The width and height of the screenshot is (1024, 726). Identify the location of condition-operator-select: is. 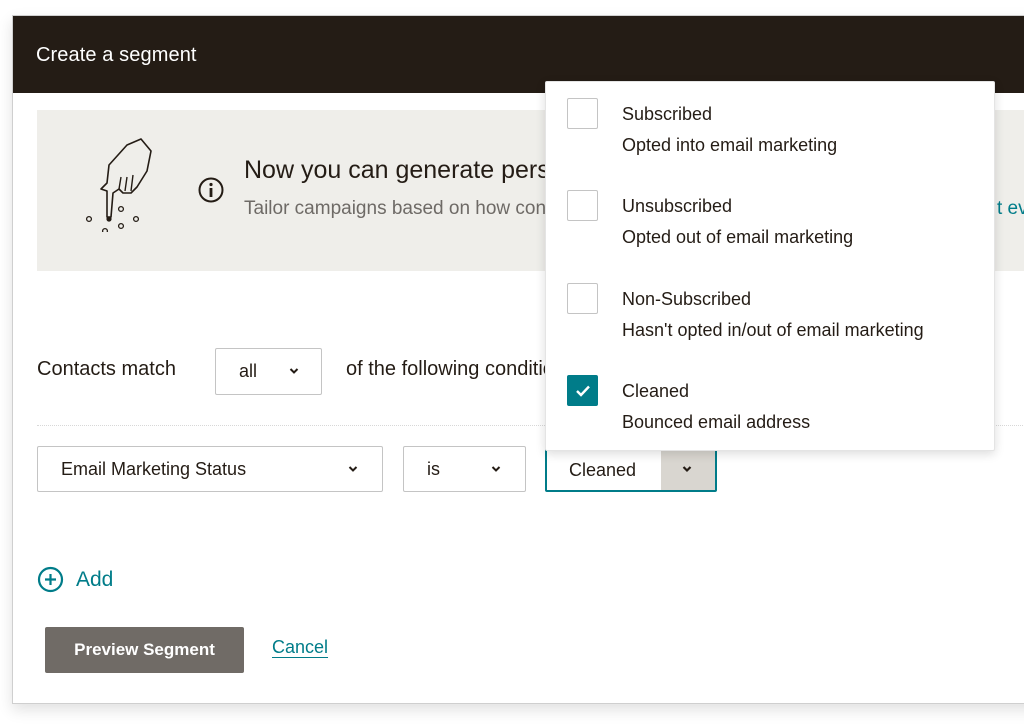
(464, 469).